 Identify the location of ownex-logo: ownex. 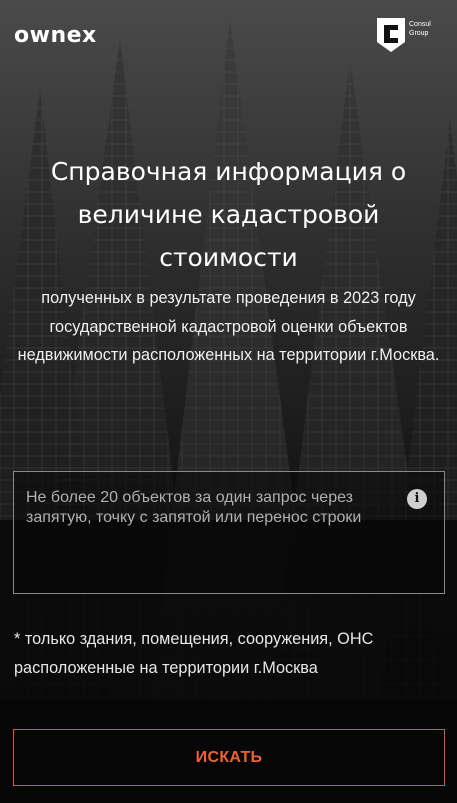
(55, 36).